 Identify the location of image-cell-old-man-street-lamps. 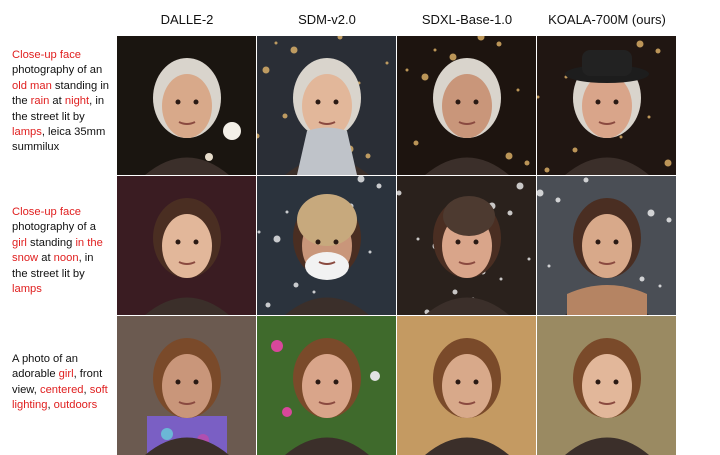
(466, 105).